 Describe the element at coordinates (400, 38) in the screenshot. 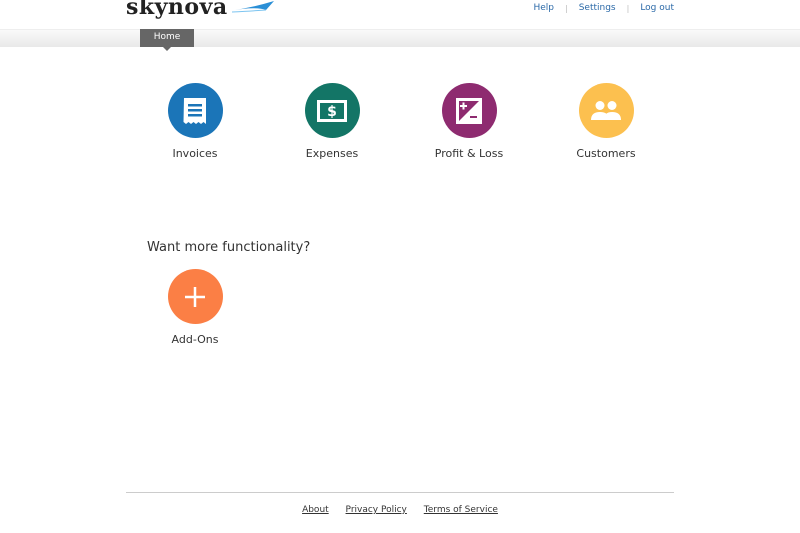

I see `nav-bar` at that location.